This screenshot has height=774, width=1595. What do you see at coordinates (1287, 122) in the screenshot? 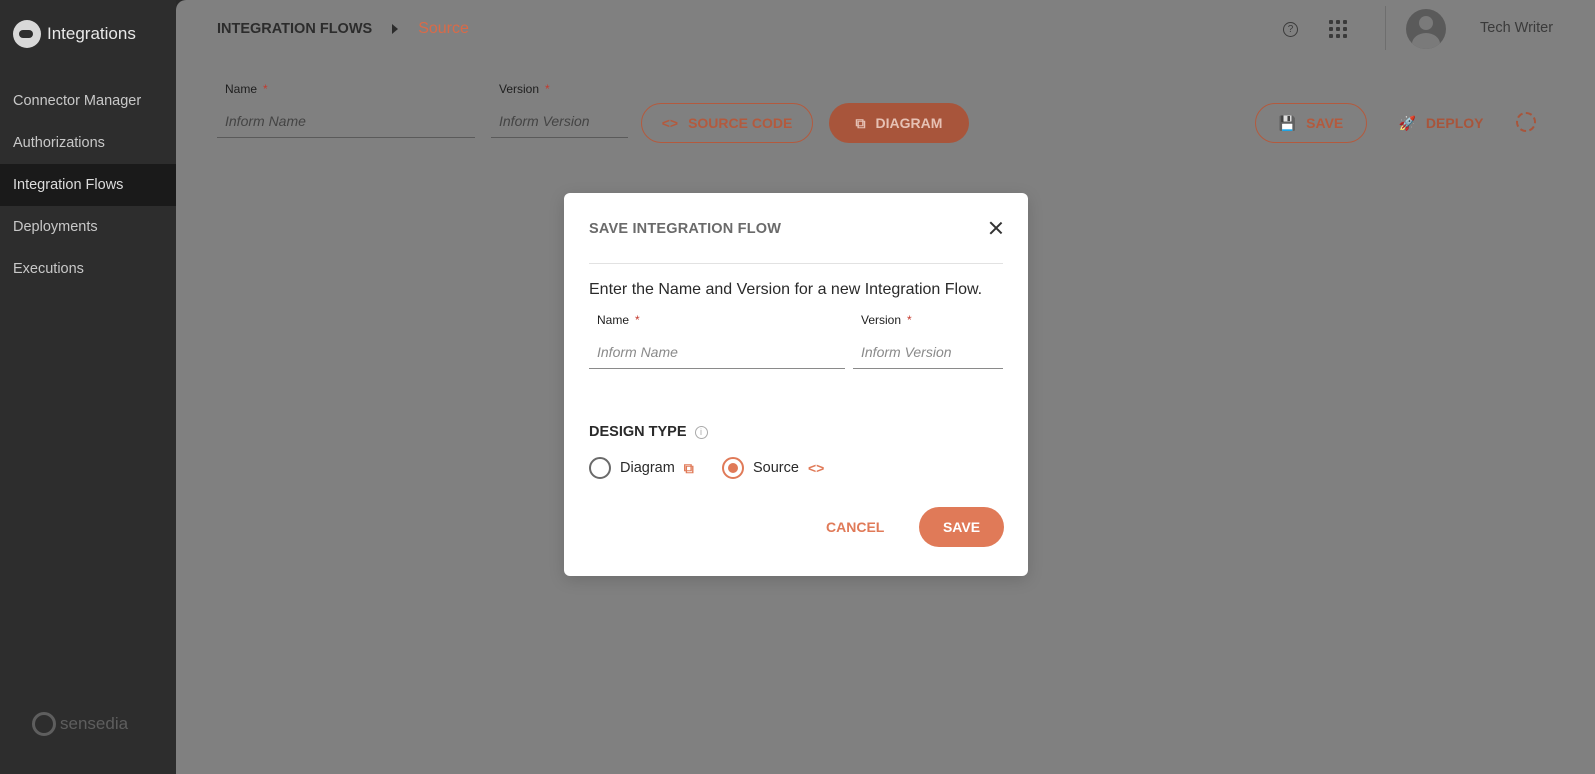
I see `floppy-disk-icon: 💾` at bounding box center [1287, 122].